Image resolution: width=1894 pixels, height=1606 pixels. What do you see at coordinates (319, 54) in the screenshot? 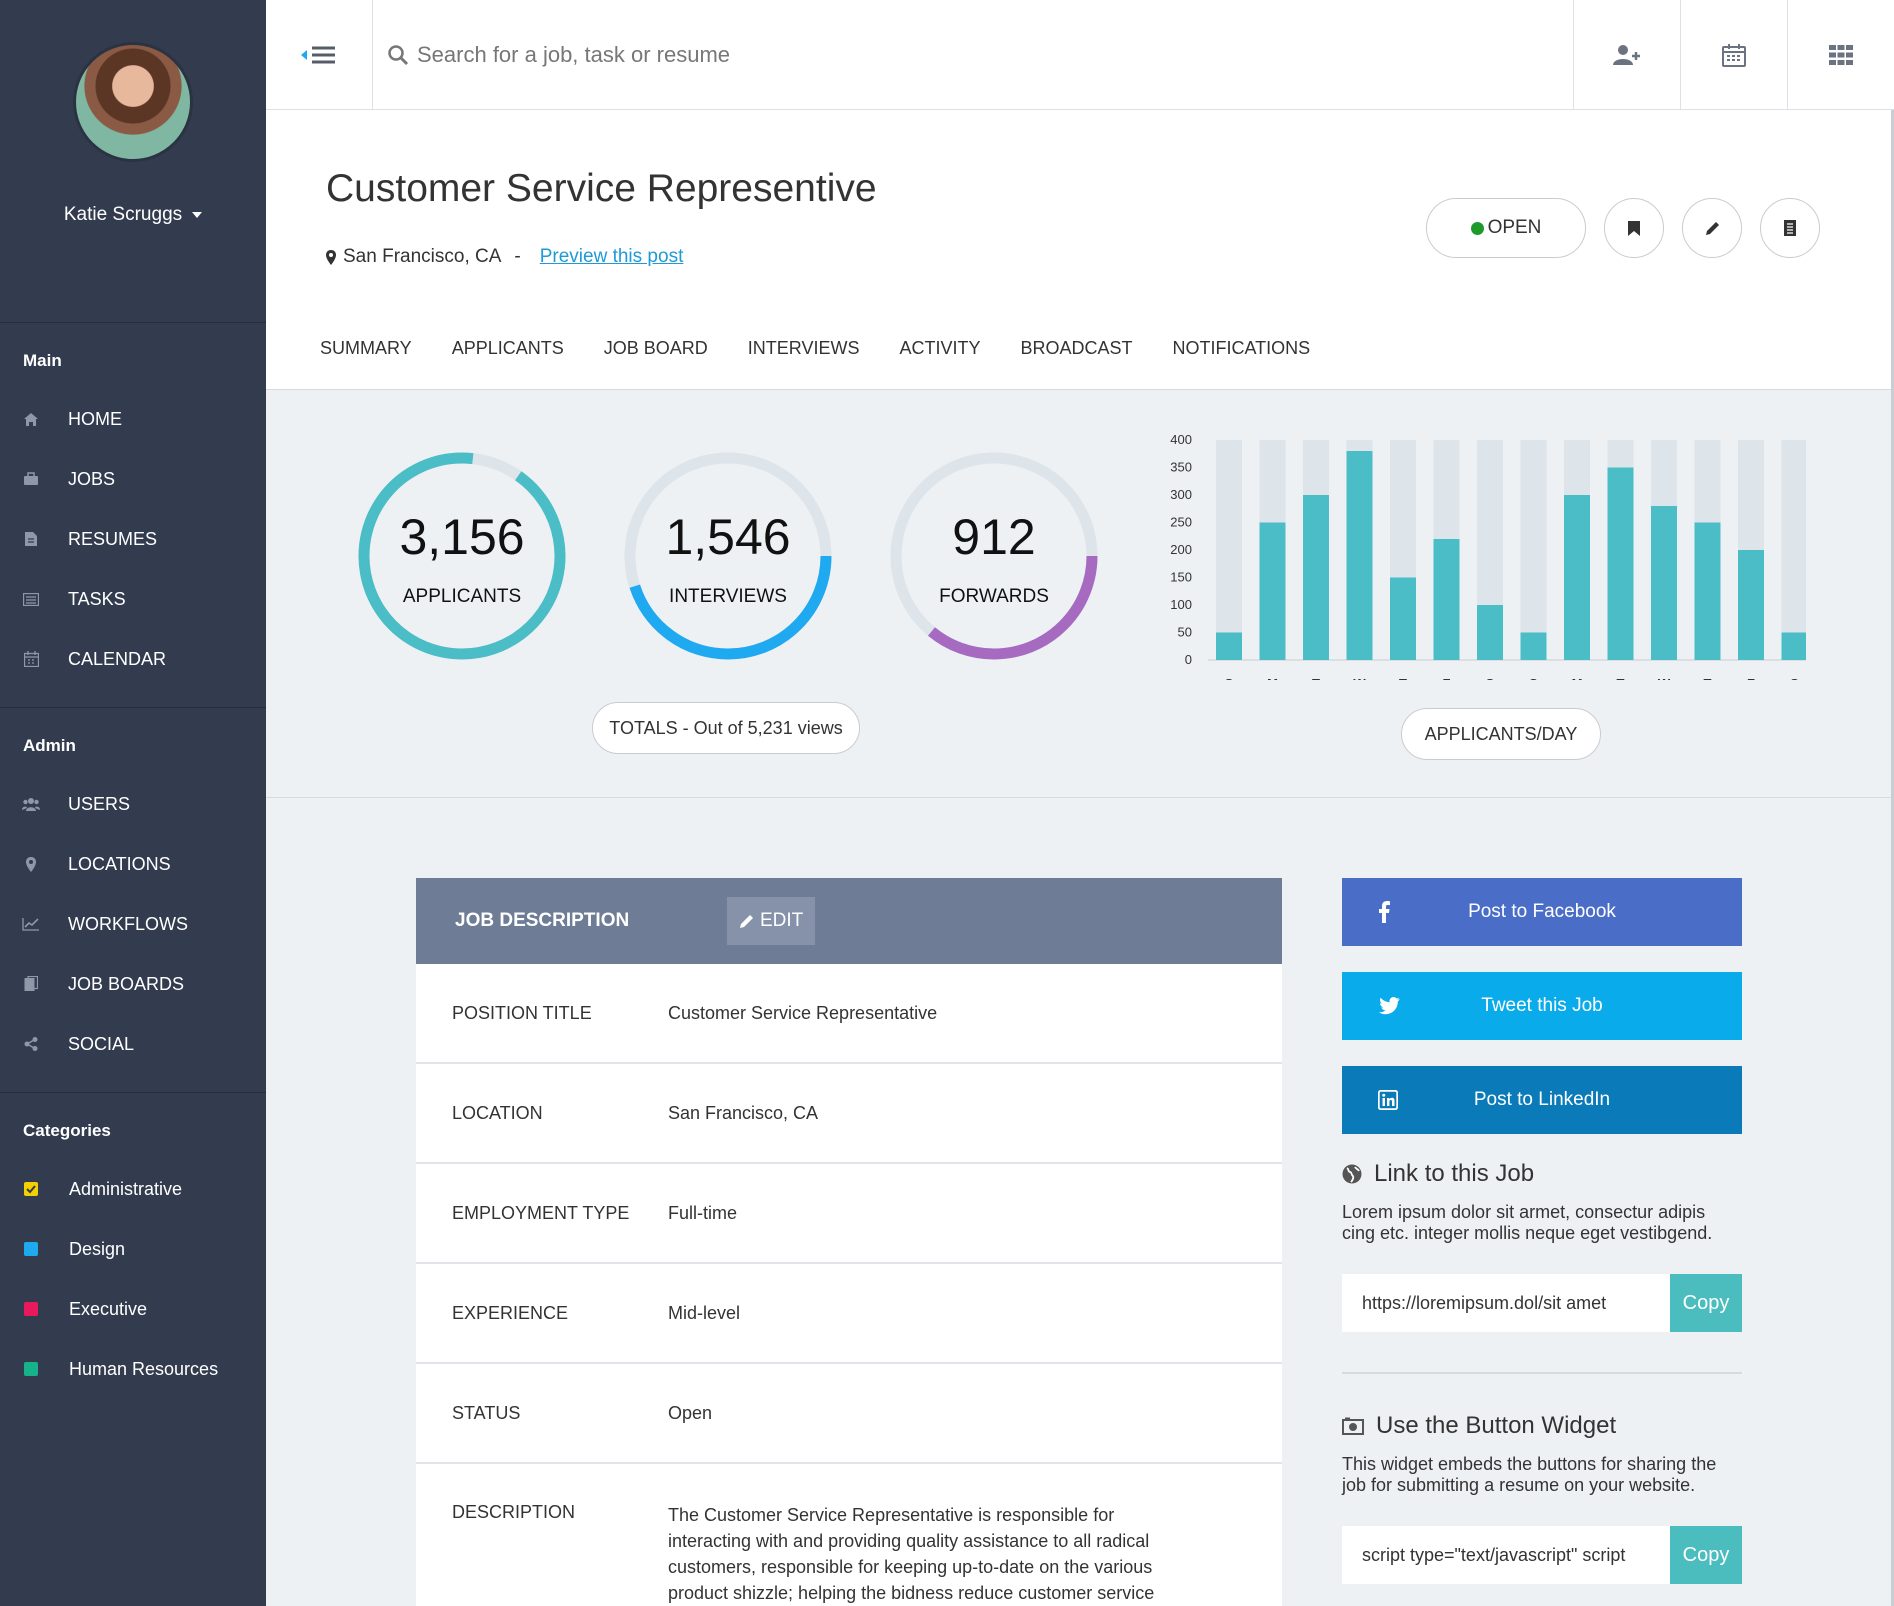
I see `sidebar-toggle-button` at bounding box center [319, 54].